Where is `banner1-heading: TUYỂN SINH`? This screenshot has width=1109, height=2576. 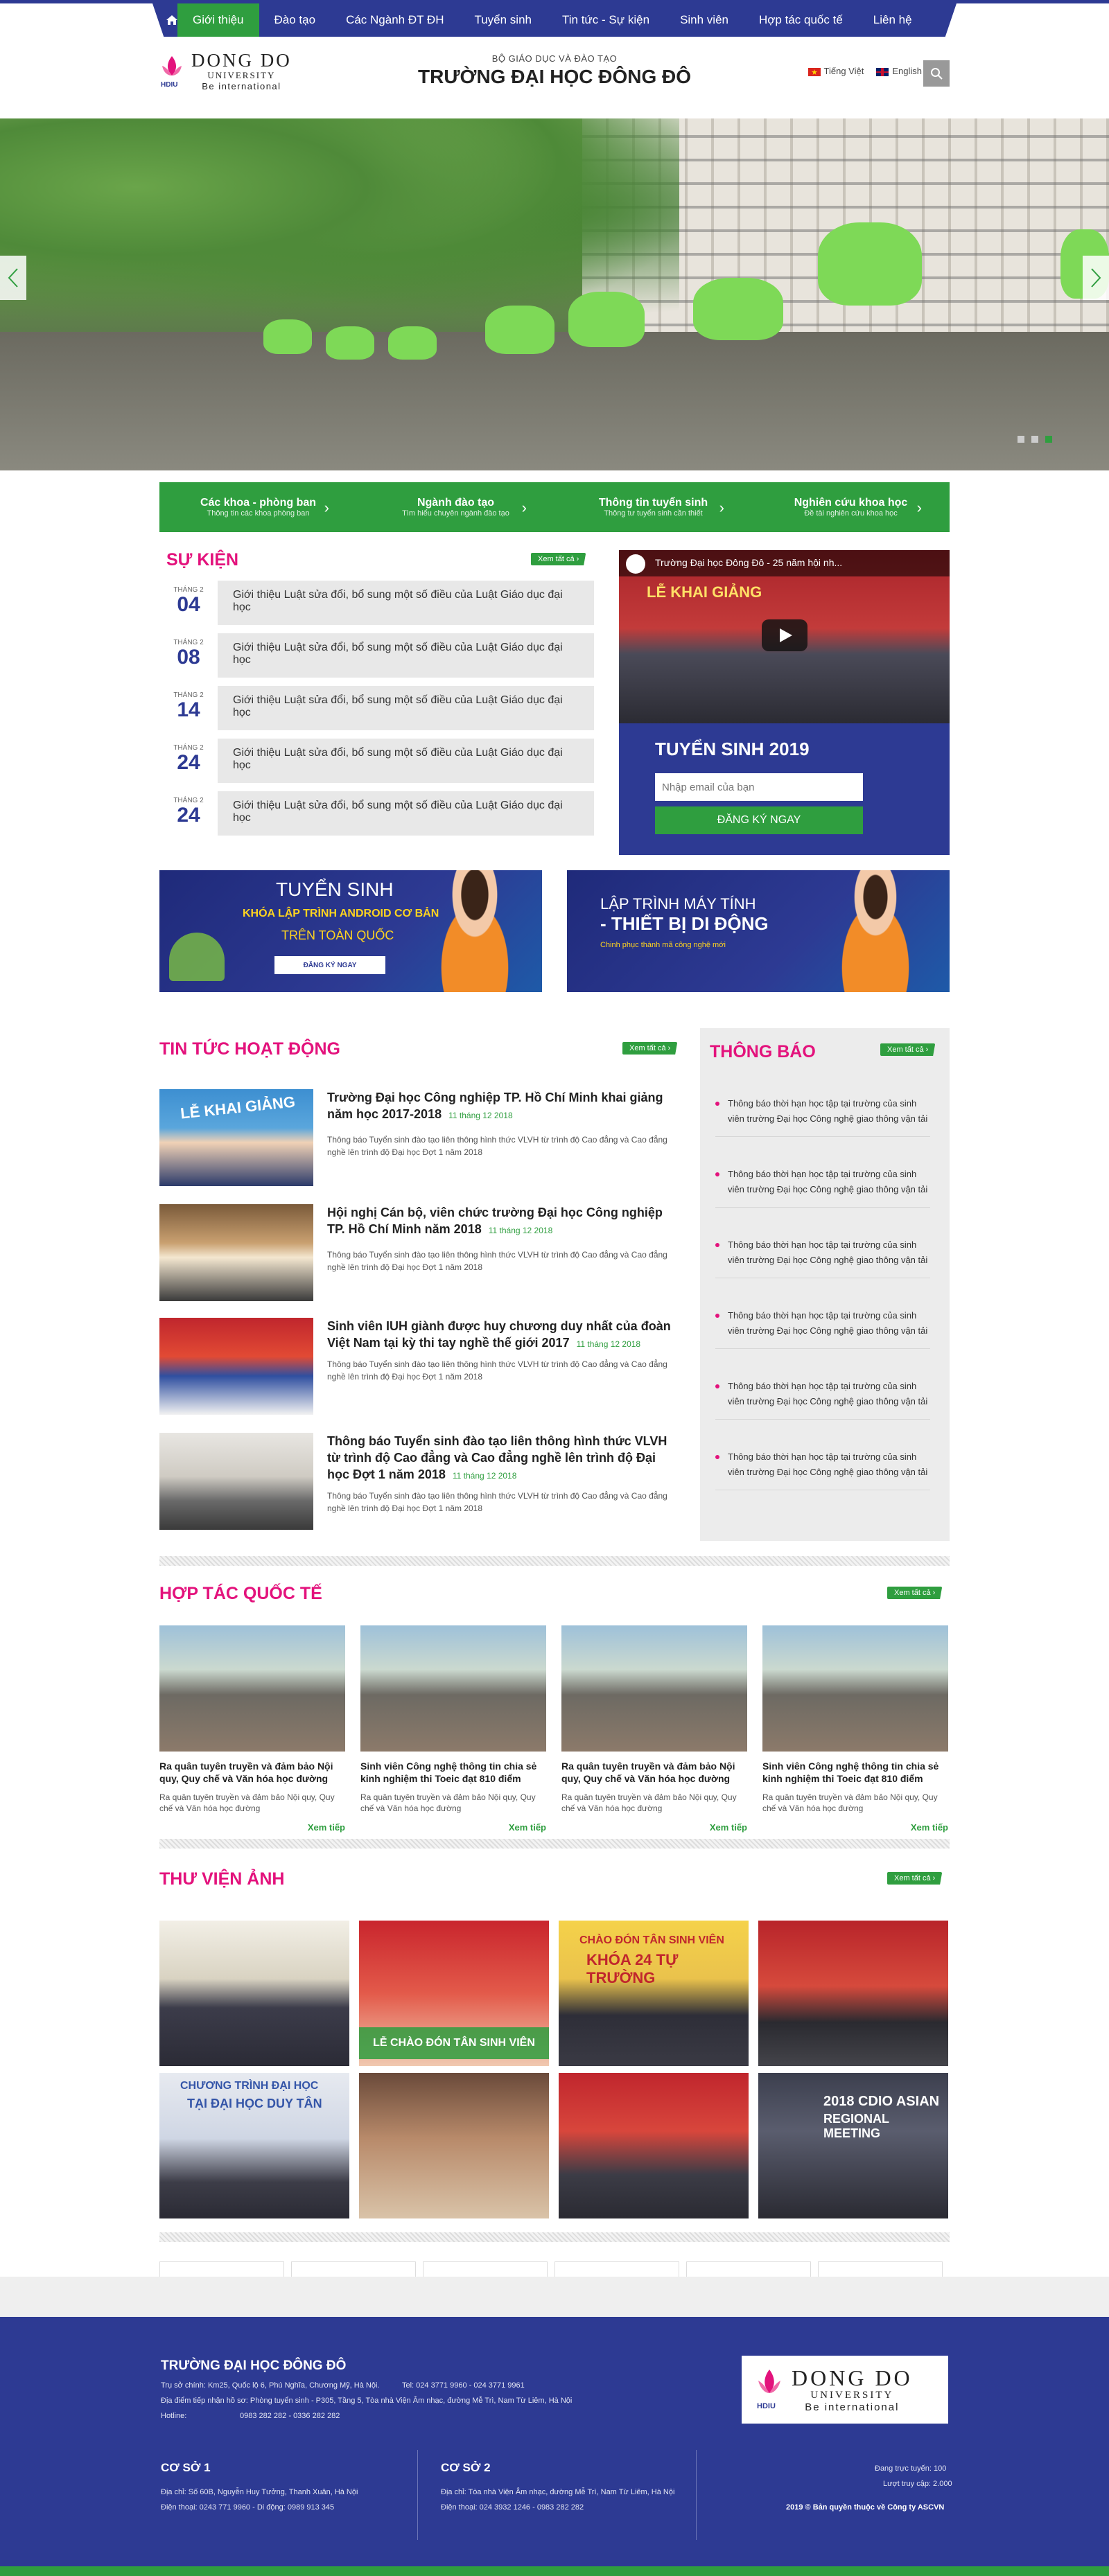
banner1-heading: TUYỂN SINH is located at coordinates (335, 889).